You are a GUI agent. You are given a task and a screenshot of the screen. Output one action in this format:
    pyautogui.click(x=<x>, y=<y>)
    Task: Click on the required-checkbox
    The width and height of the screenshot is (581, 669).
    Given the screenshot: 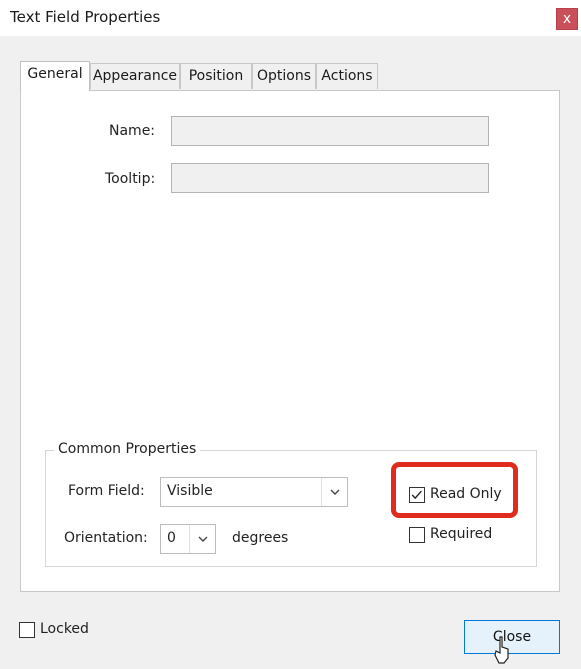 What is the action you would take?
    pyautogui.click(x=417, y=535)
    